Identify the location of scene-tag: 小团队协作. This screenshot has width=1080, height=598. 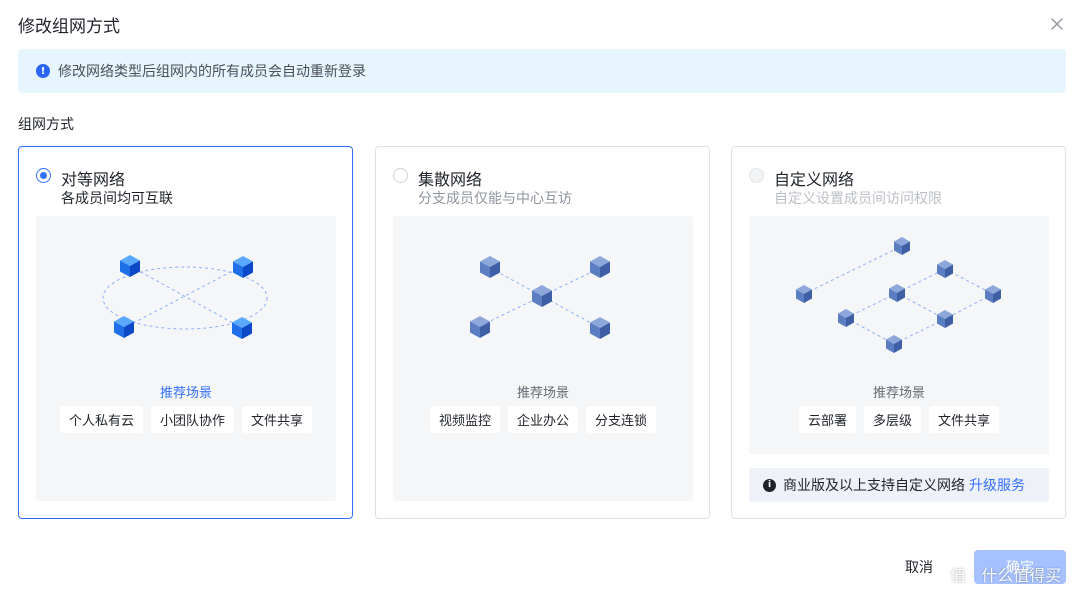
(192, 419).